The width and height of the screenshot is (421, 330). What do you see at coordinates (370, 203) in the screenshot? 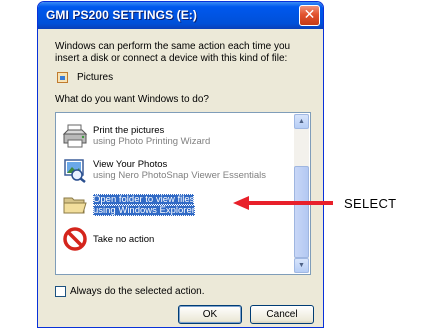
I see `select-annotation: SELECT` at bounding box center [370, 203].